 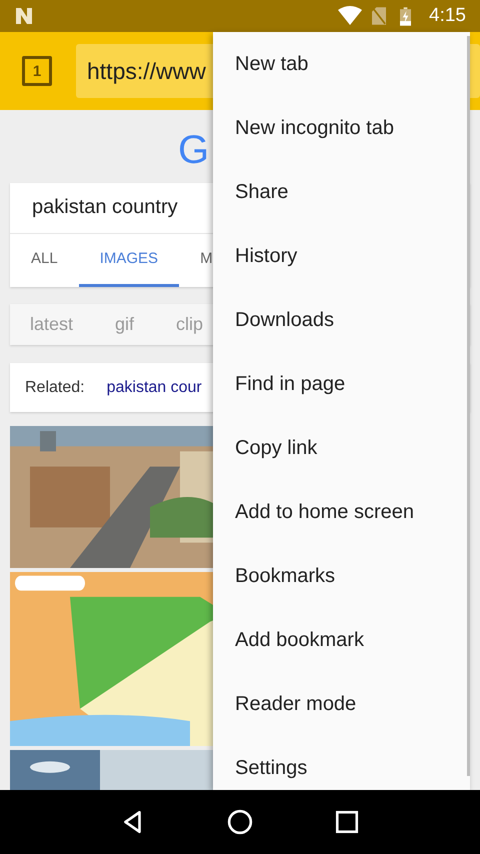 I want to click on menu-item: Add to home screen, so click(x=341, y=512).